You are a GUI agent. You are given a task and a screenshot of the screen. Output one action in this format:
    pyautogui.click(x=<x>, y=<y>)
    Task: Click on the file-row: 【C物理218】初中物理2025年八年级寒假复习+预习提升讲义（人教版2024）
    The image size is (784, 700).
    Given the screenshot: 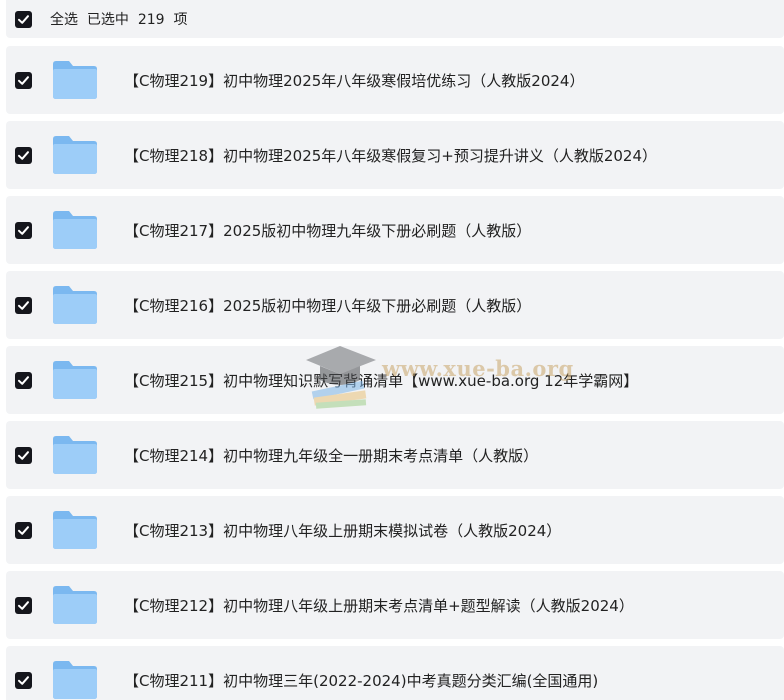 What is the action you would take?
    pyautogui.click(x=395, y=155)
    